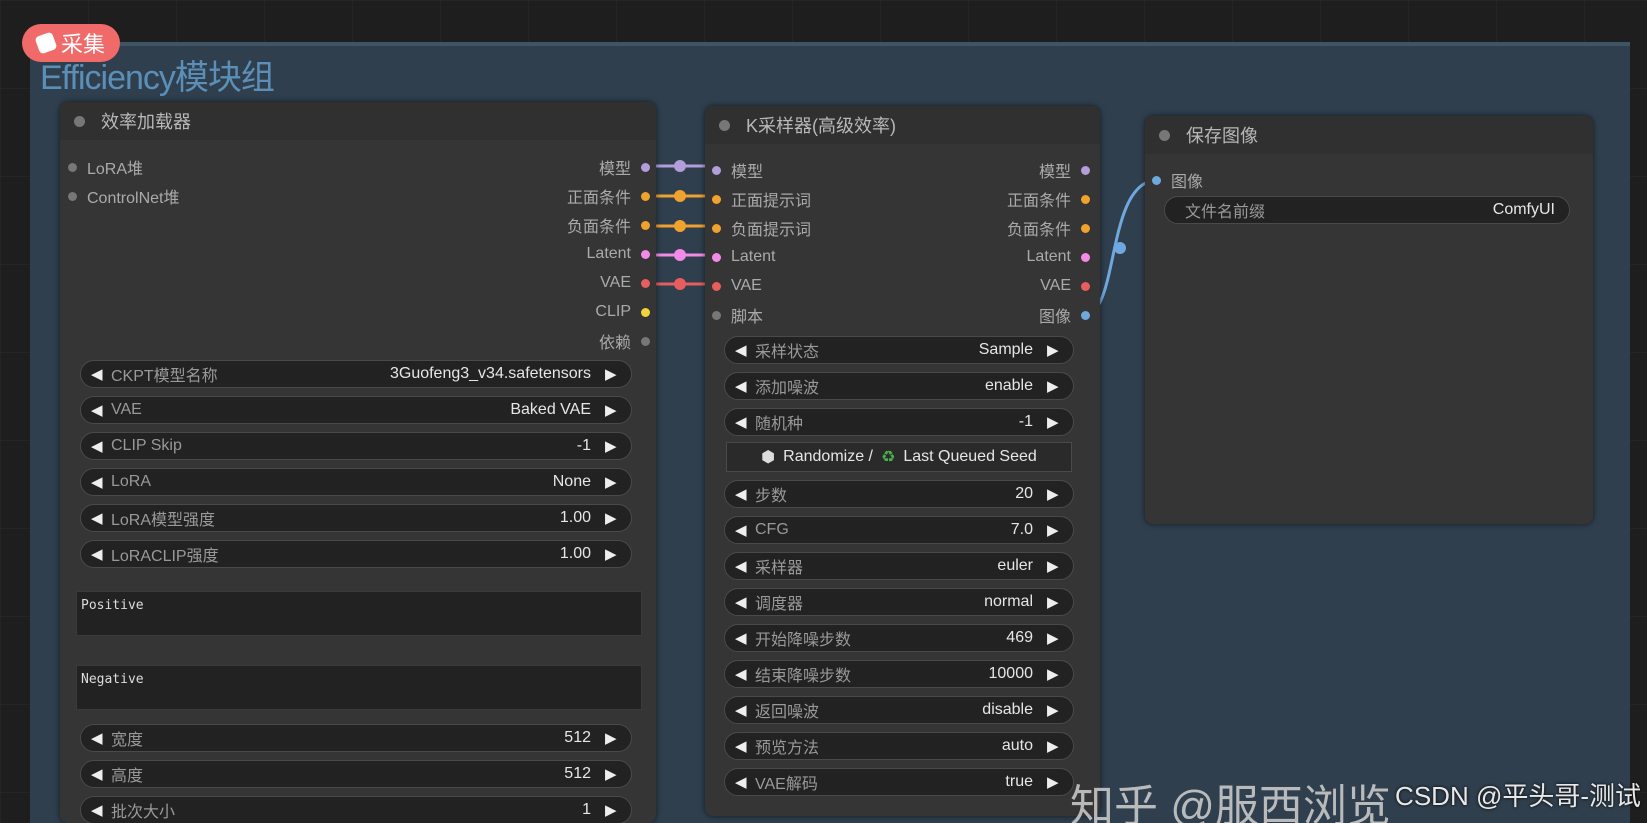 Image resolution: width=1647 pixels, height=823 pixels. What do you see at coordinates (356, 410) in the screenshot?
I see `loader-widget-1: ◀ VAE Baked VAE ▶` at bounding box center [356, 410].